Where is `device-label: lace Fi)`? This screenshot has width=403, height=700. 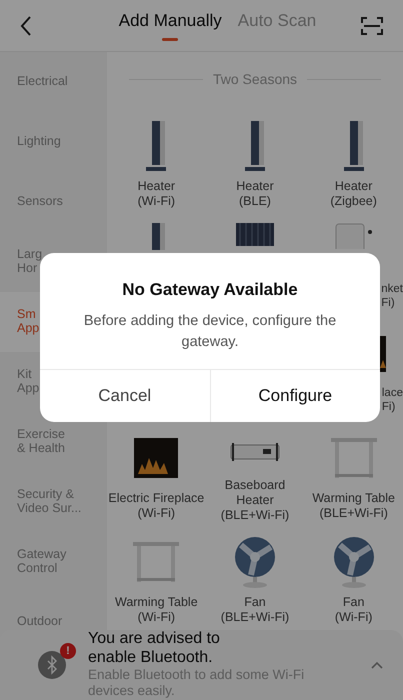 device-label: lace Fi) is located at coordinates (392, 401).